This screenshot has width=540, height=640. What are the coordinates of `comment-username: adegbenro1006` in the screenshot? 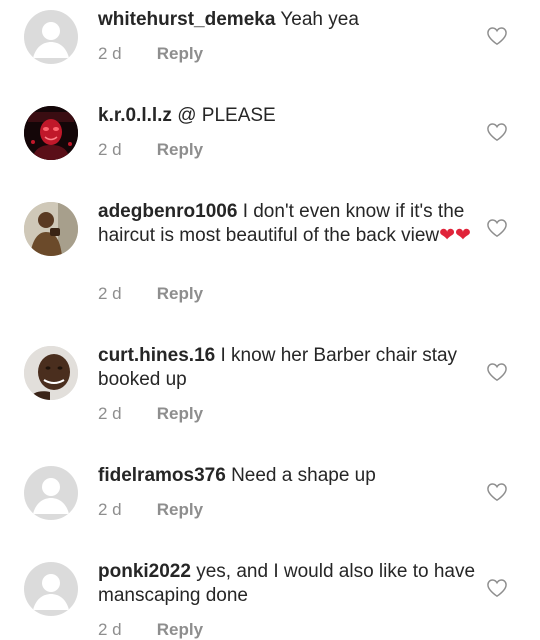 It's located at (167, 211).